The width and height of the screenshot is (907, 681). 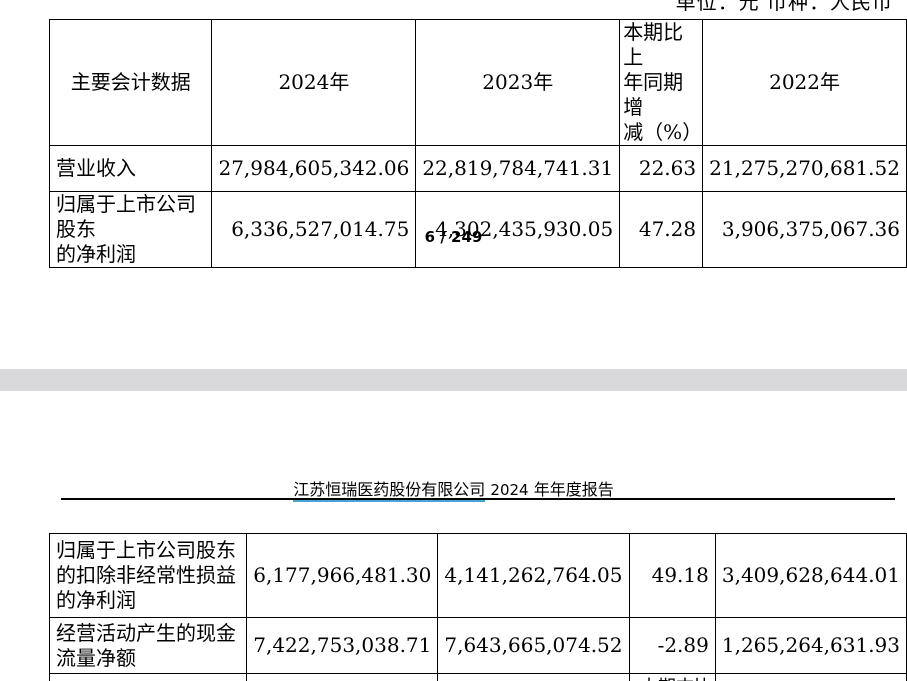 I want to click on header-rule, so click(x=478, y=499).